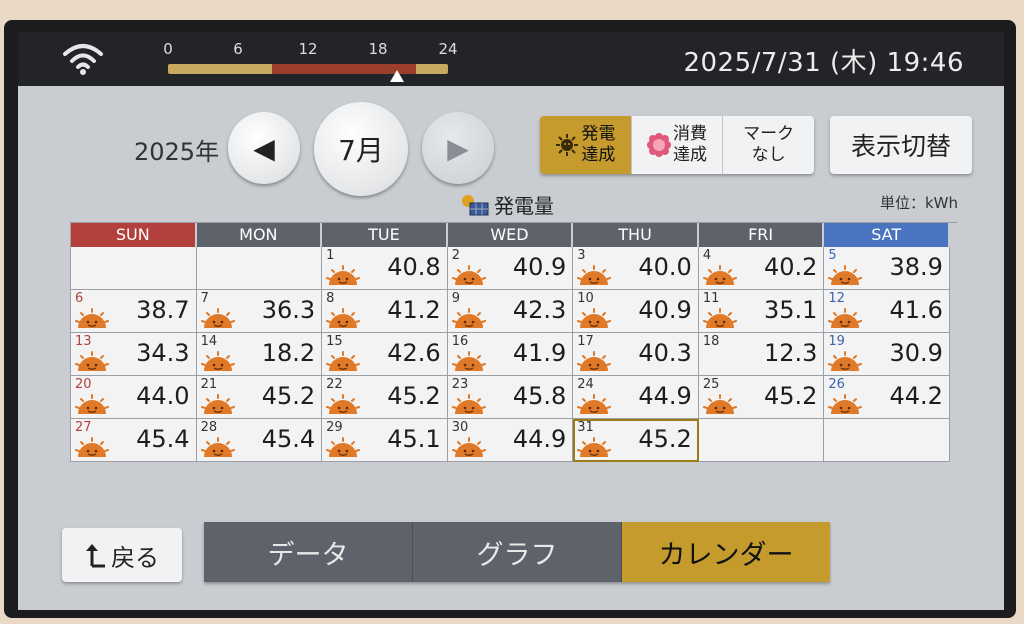 The image size is (1024, 624). What do you see at coordinates (448, 49) in the screenshot?
I see `time-tick: 24` at bounding box center [448, 49].